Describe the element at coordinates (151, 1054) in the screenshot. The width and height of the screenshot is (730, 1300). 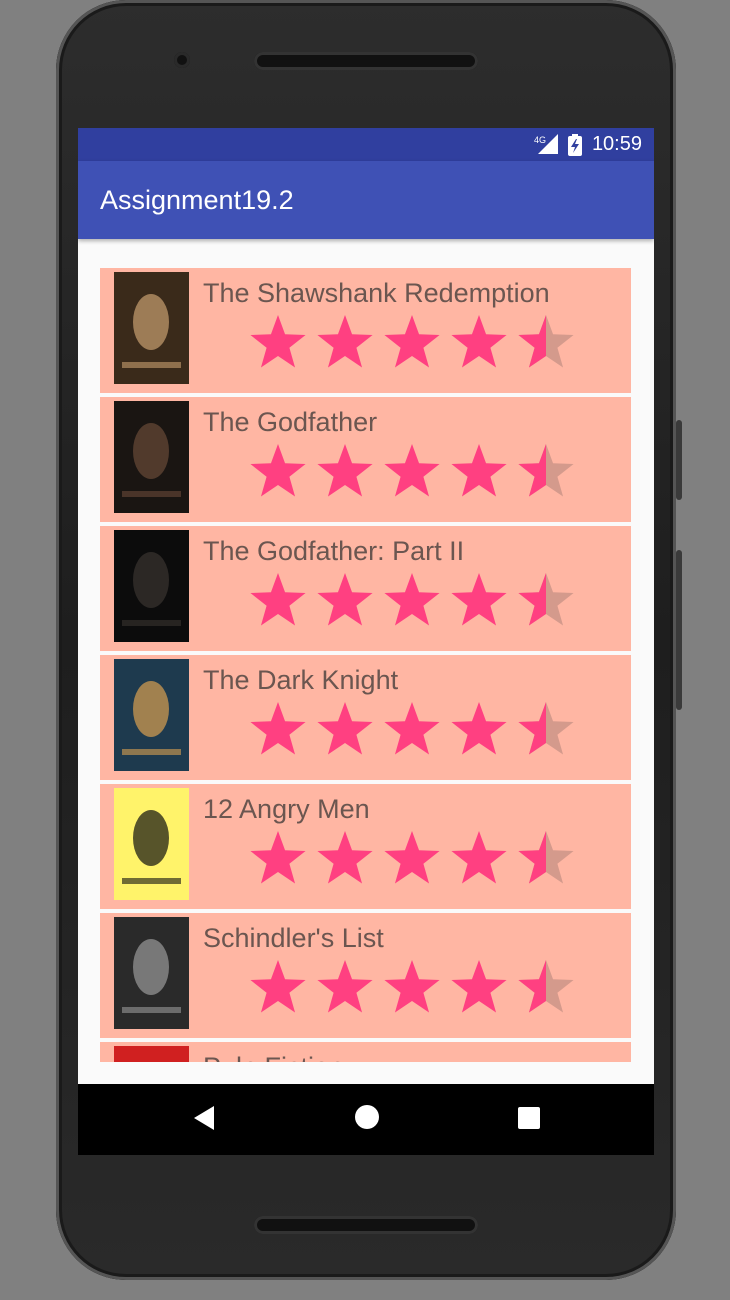
I see `pulp-fiction-poster` at that location.